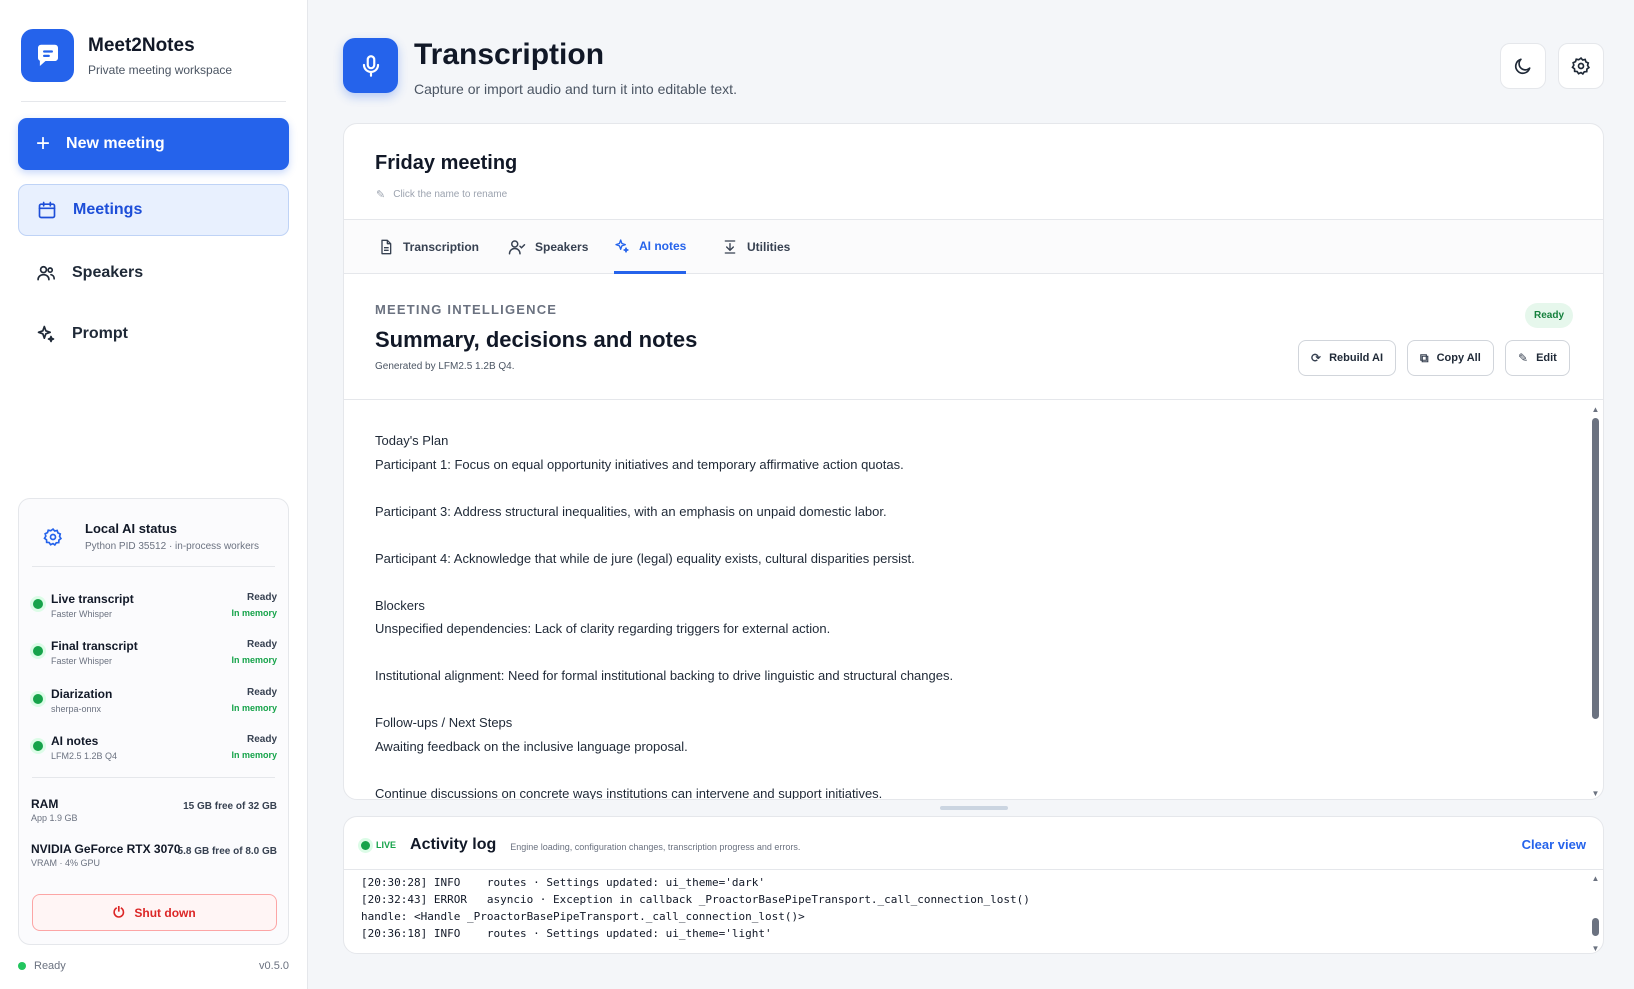  I want to click on log-scrollbar: ▲ ▼, so click(1595, 913).